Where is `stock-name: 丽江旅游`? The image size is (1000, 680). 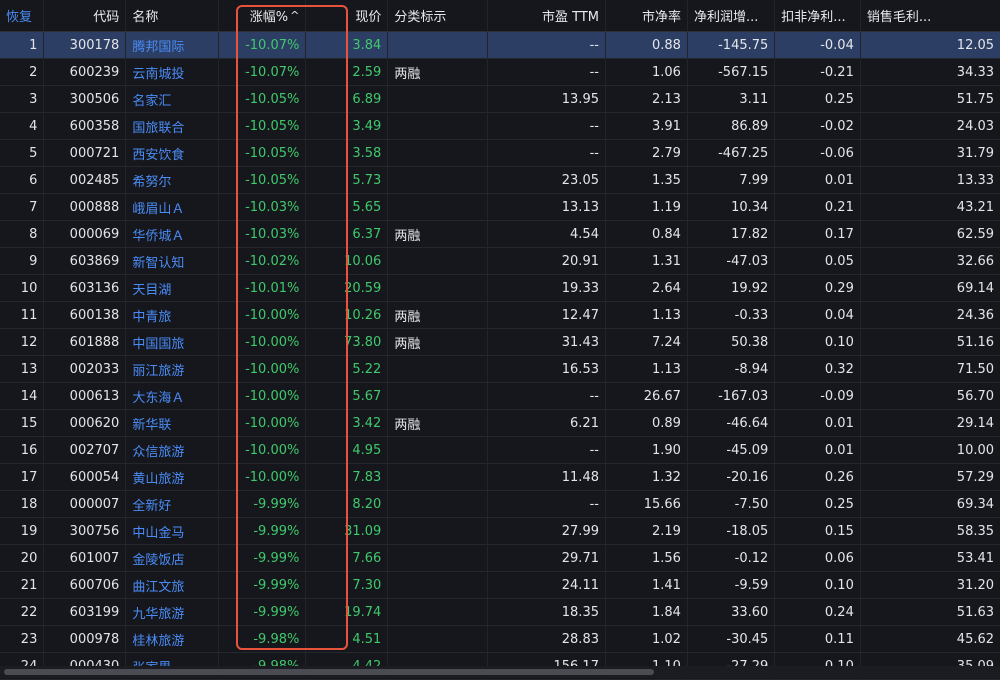 stock-name: 丽江旅游 is located at coordinates (173, 369).